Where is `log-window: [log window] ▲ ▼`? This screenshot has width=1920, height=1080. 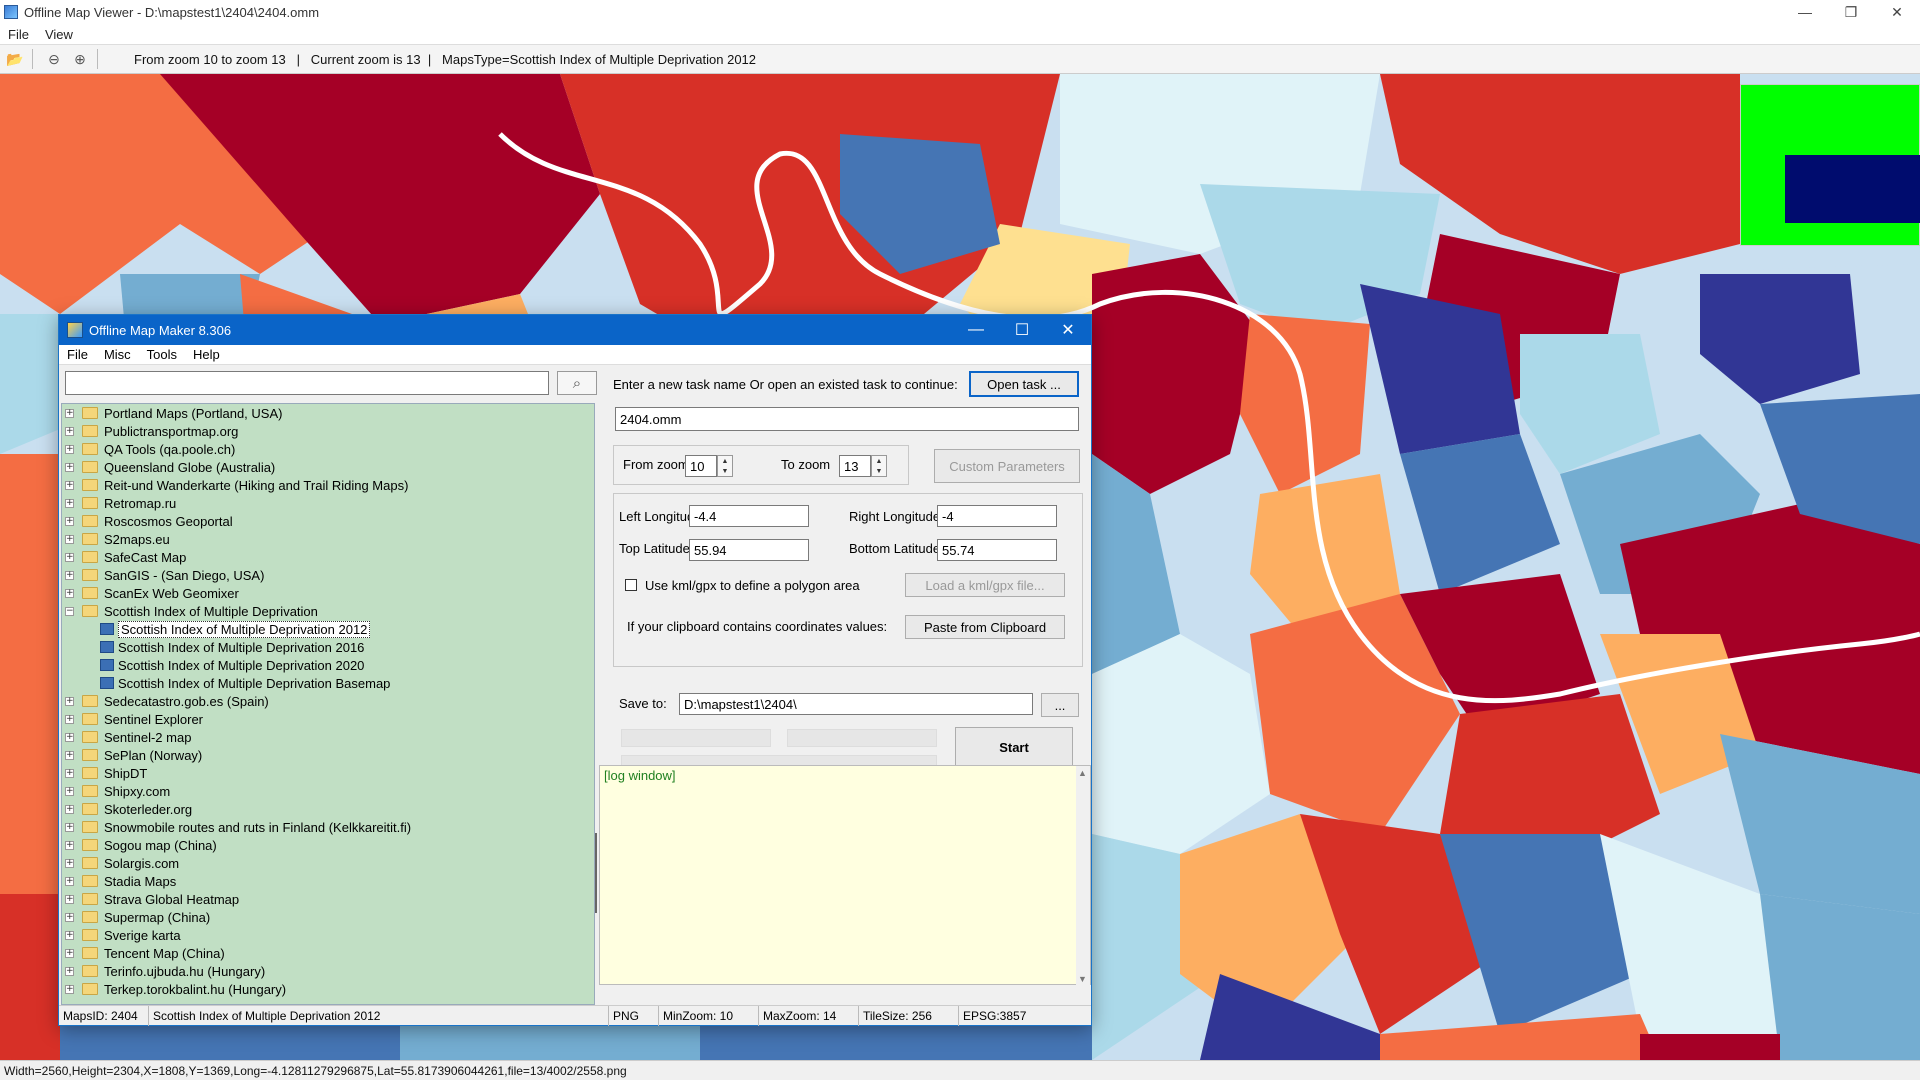 log-window: [log window] ▲ ▼ is located at coordinates (845, 875).